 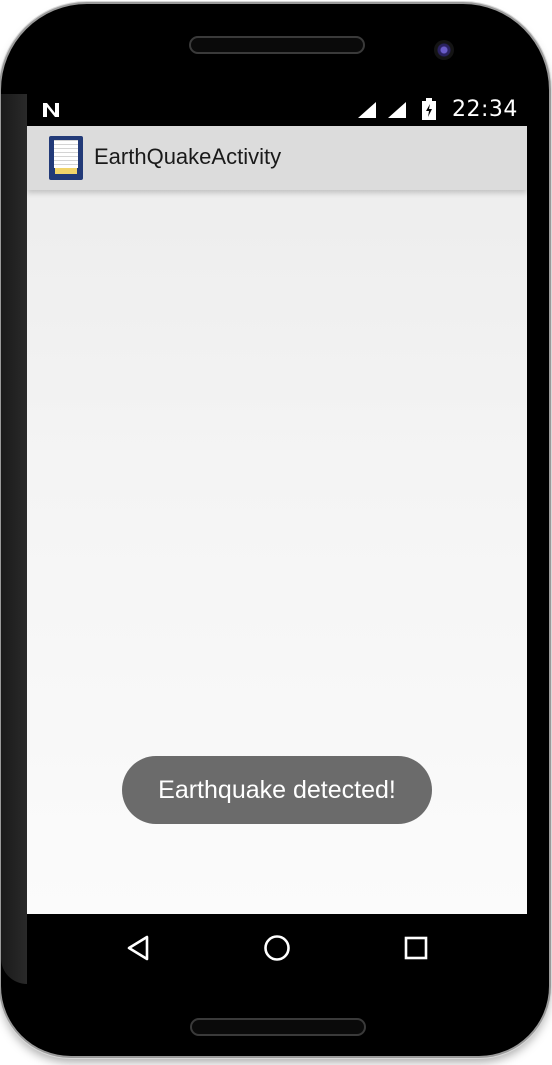 What do you see at coordinates (66, 154) in the screenshot?
I see `app-icon-paper` at bounding box center [66, 154].